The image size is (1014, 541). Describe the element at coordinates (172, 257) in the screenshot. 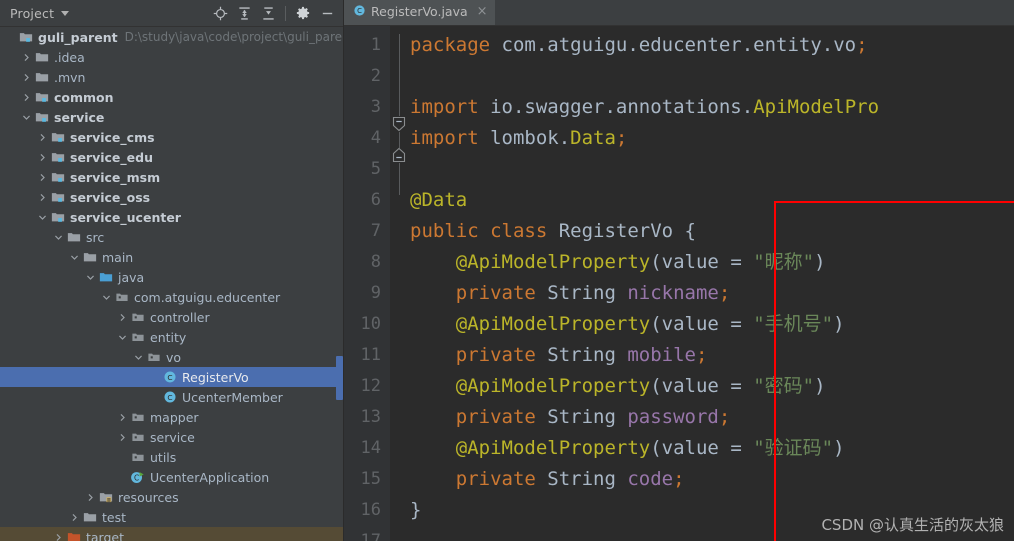

I see `tree-node-main: main` at that location.